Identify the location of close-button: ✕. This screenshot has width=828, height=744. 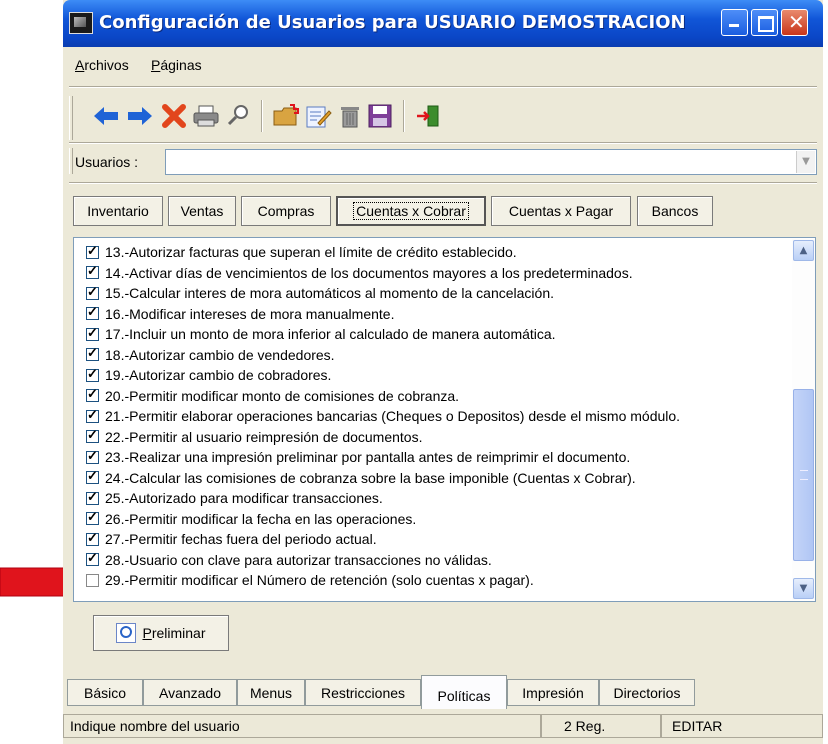
(794, 22).